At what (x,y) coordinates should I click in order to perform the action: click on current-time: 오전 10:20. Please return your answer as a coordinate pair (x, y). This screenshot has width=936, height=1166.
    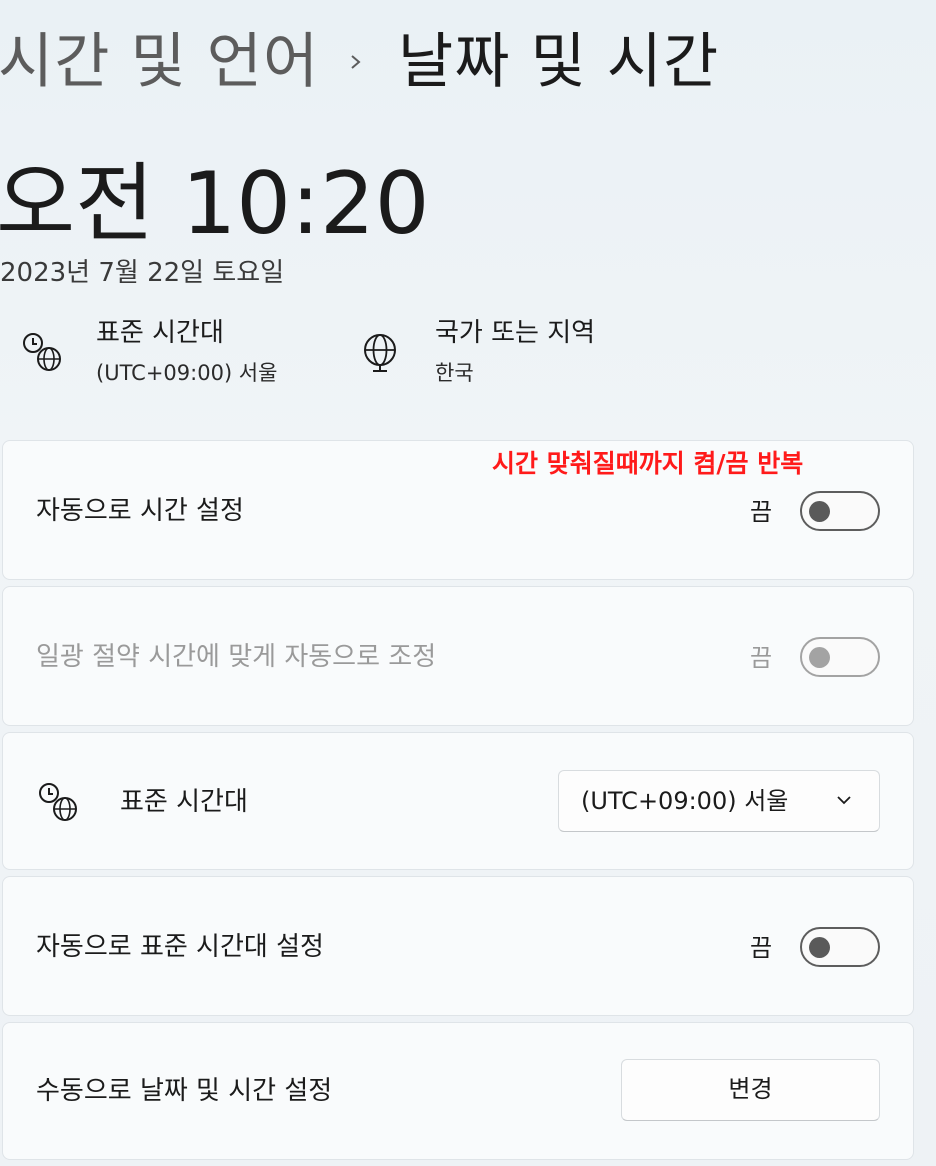
    Looking at the image, I should click on (215, 204).